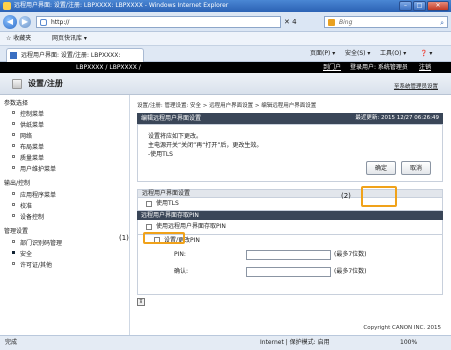 The height and width of the screenshot is (350, 451). I want to click on panel-title: 编辑远程用户界面设置, so click(171, 118).